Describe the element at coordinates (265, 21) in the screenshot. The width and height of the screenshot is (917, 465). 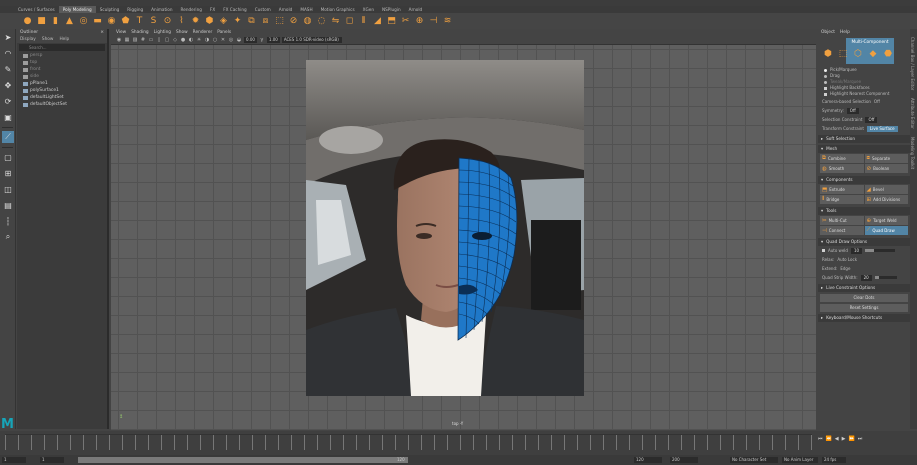
I see `separate-icon: ⧈` at that location.